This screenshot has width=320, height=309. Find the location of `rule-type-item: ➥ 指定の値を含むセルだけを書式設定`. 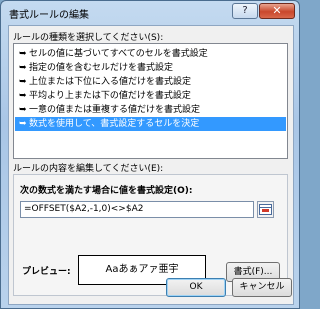

rule-type-item: ➥ 指定の値を含むセルだけを書式設定 is located at coordinates (150, 68).